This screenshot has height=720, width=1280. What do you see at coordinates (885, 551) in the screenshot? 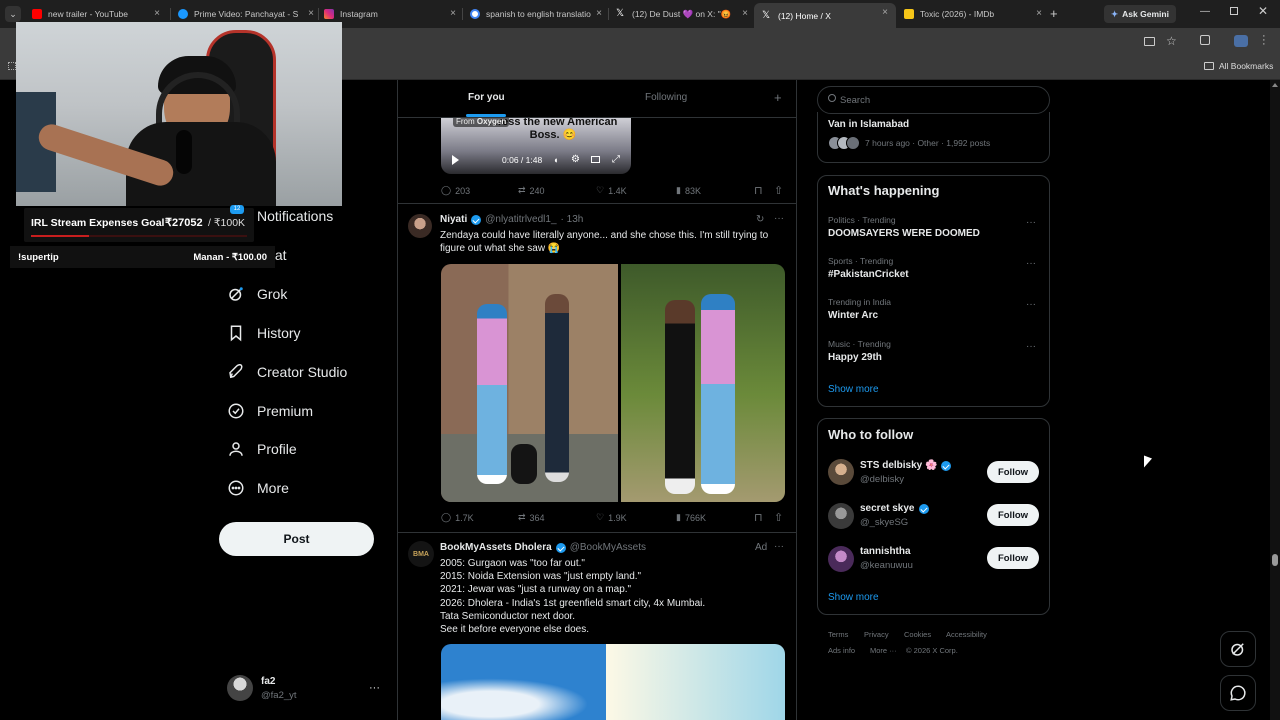
I see `user-name: tannishtha` at bounding box center [885, 551].